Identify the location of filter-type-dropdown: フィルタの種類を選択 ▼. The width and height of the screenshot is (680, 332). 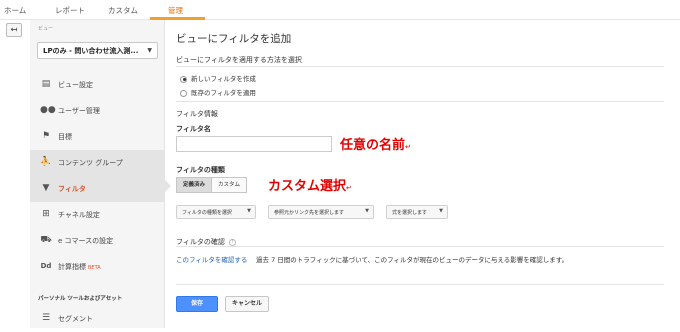
(216, 212).